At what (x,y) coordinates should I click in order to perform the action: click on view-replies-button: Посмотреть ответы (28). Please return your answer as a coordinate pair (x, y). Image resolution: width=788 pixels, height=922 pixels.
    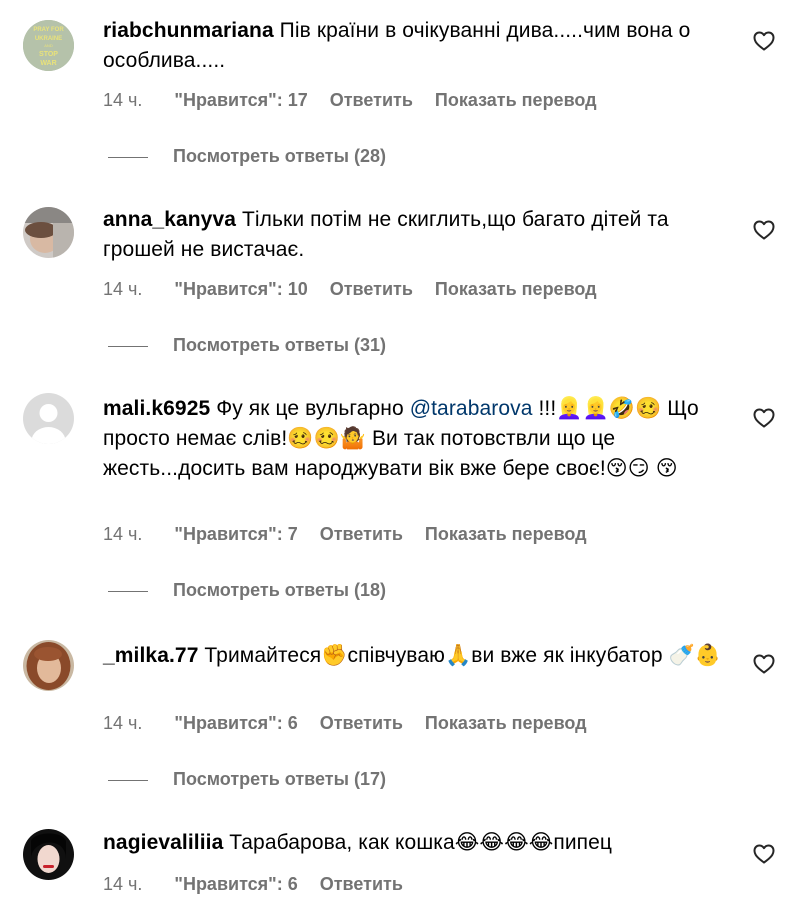
    Looking at the image, I should click on (247, 156).